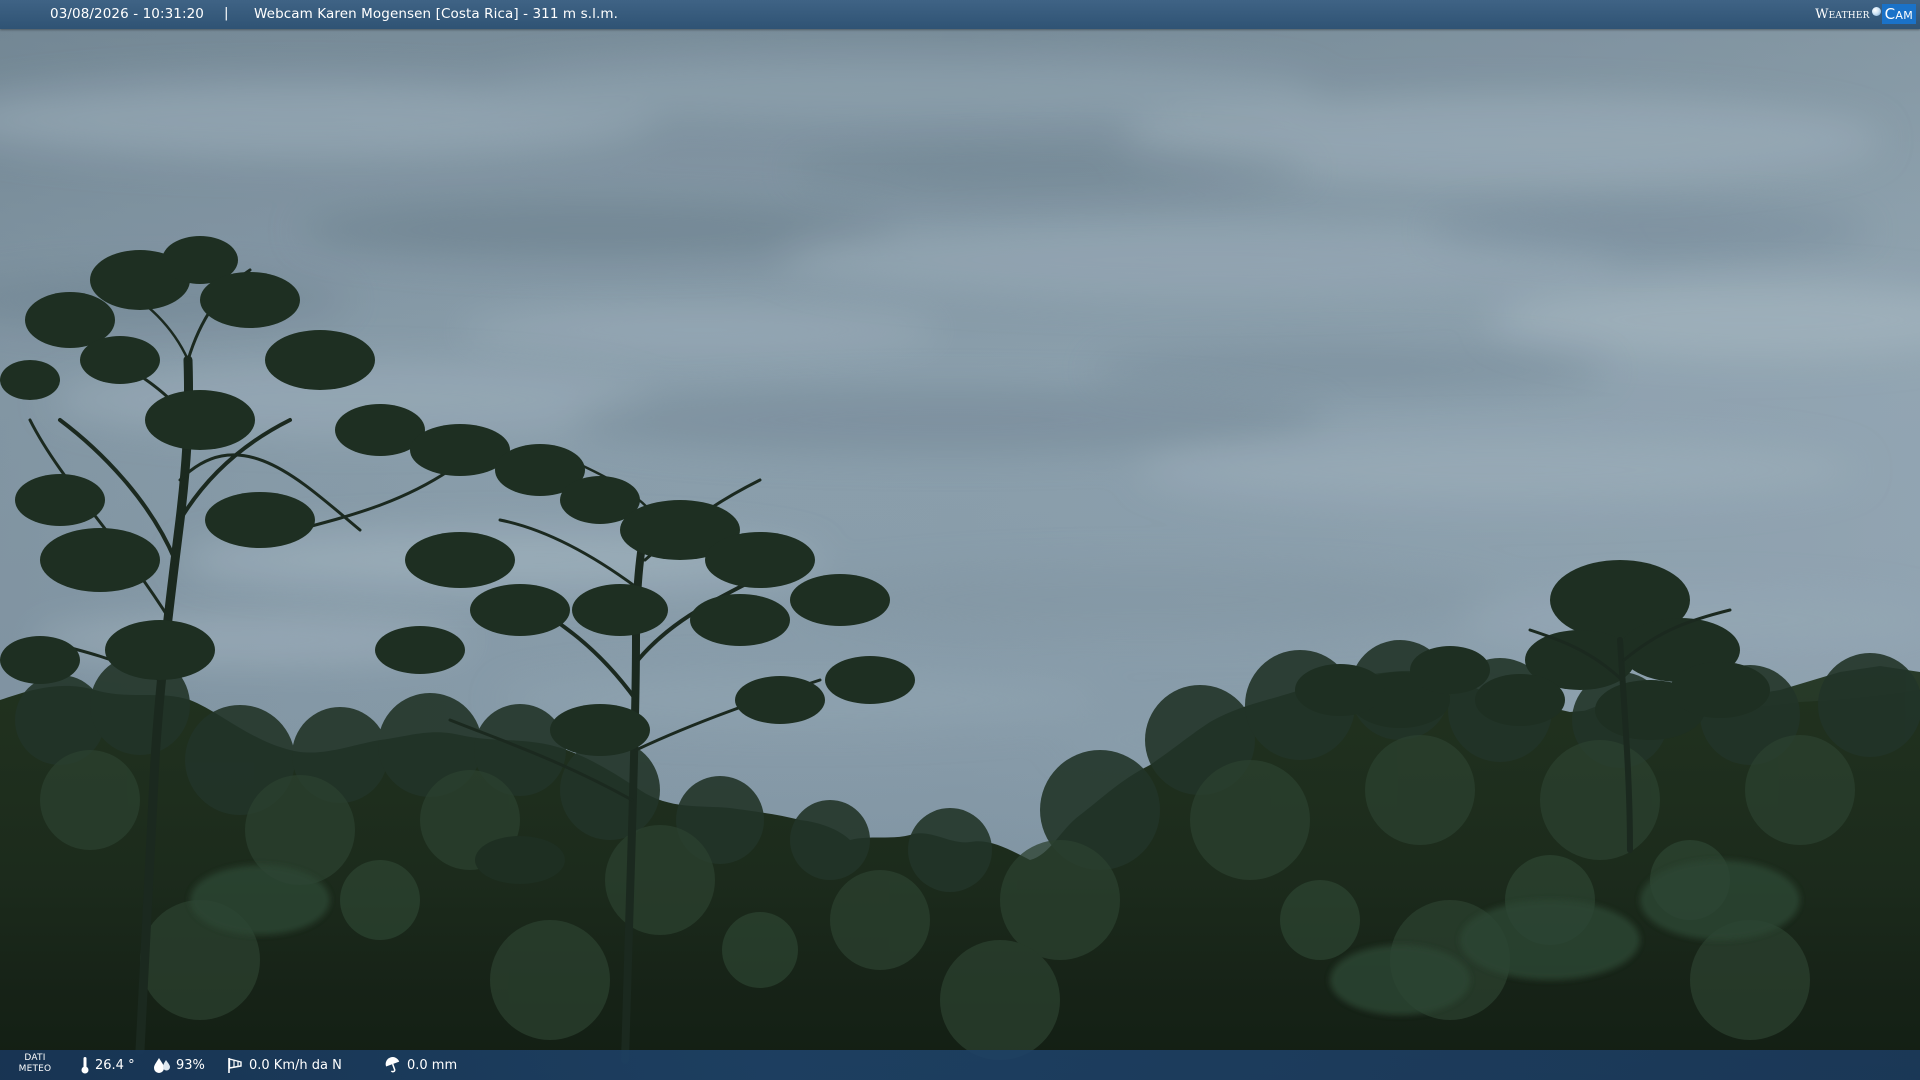 The image size is (1920, 1080). Describe the element at coordinates (35, 1058) in the screenshot. I see `weather-data-label-line1: DATI` at that location.